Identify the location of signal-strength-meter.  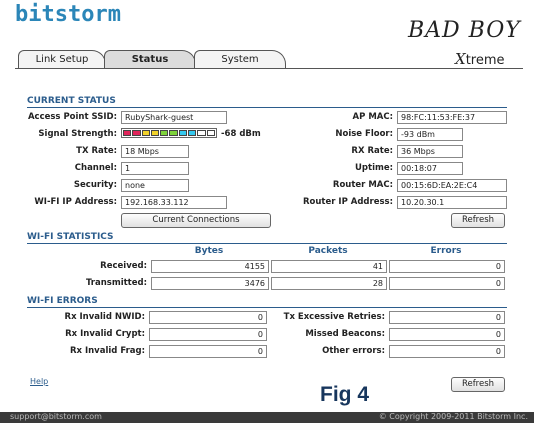
(169, 133).